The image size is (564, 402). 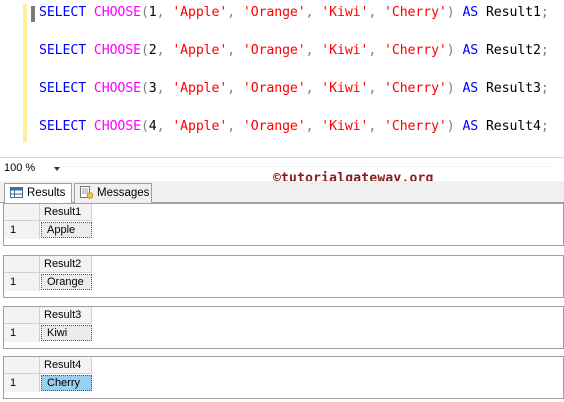 What do you see at coordinates (66, 315) in the screenshot?
I see `column-header: Result3` at bounding box center [66, 315].